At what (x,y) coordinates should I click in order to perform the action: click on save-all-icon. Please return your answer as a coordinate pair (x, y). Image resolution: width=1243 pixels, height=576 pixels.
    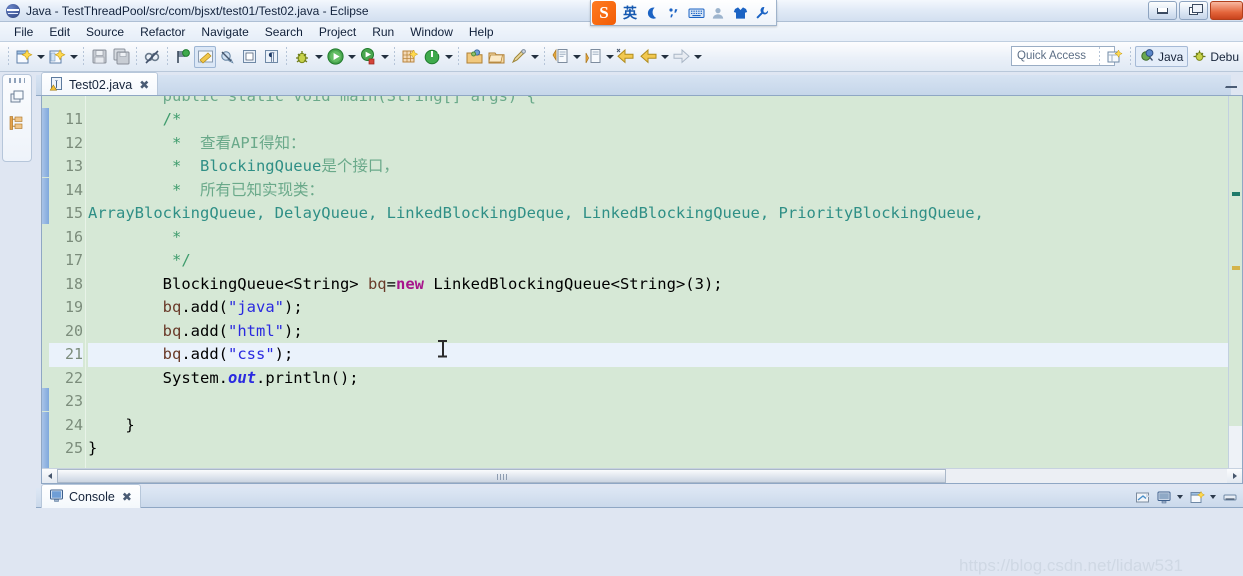
    Looking at the image, I should click on (121, 57).